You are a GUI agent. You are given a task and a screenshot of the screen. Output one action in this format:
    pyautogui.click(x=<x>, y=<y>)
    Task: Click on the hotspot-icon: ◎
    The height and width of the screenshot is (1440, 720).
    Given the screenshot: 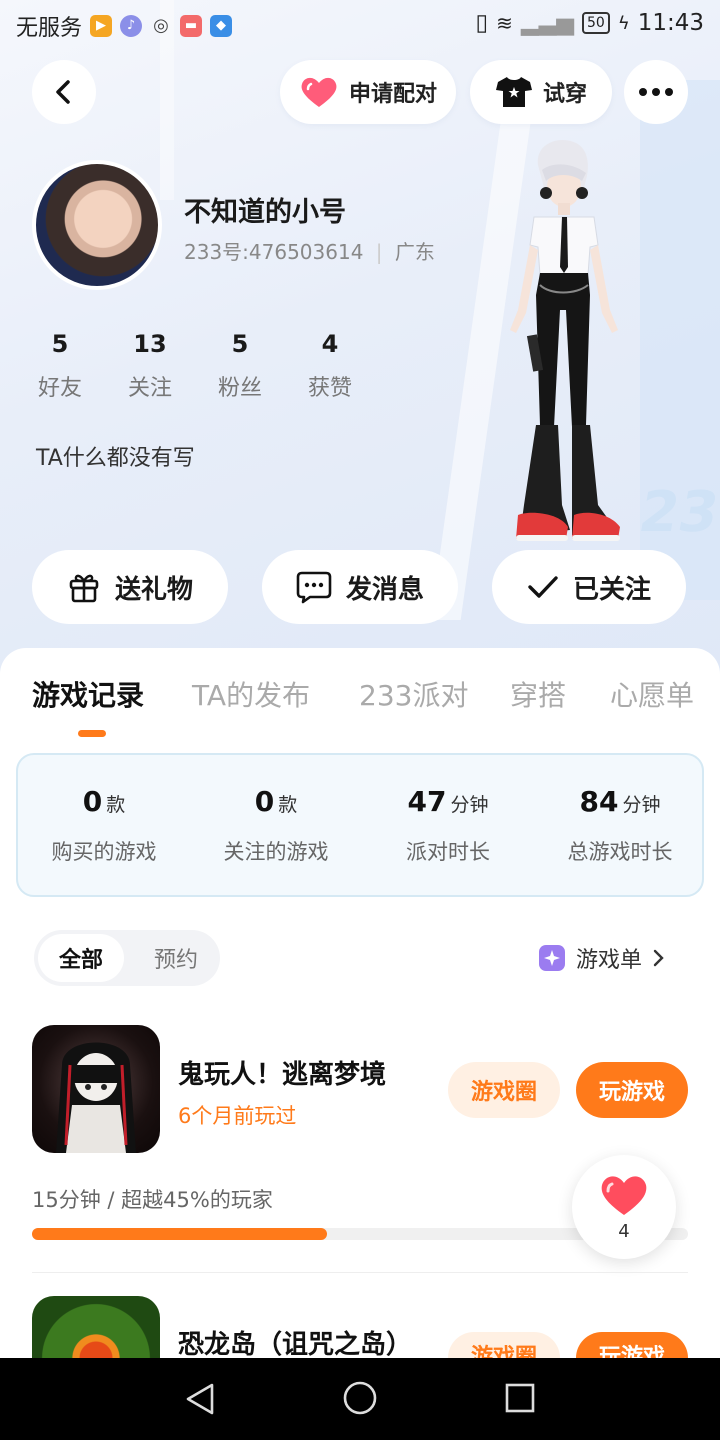 What is the action you would take?
    pyautogui.click(x=161, y=25)
    